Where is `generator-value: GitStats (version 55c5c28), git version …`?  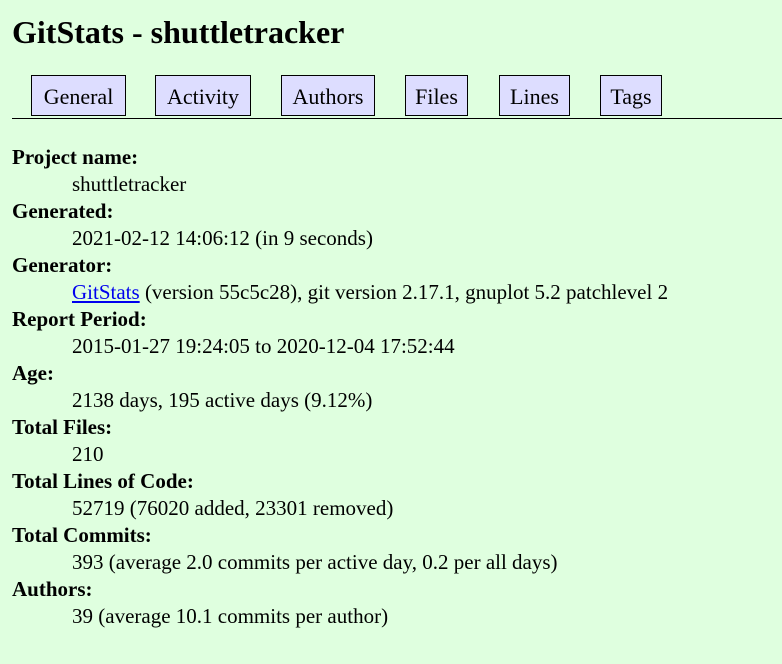 generator-value: GitStats (version 55c5c28), git version … is located at coordinates (427, 292).